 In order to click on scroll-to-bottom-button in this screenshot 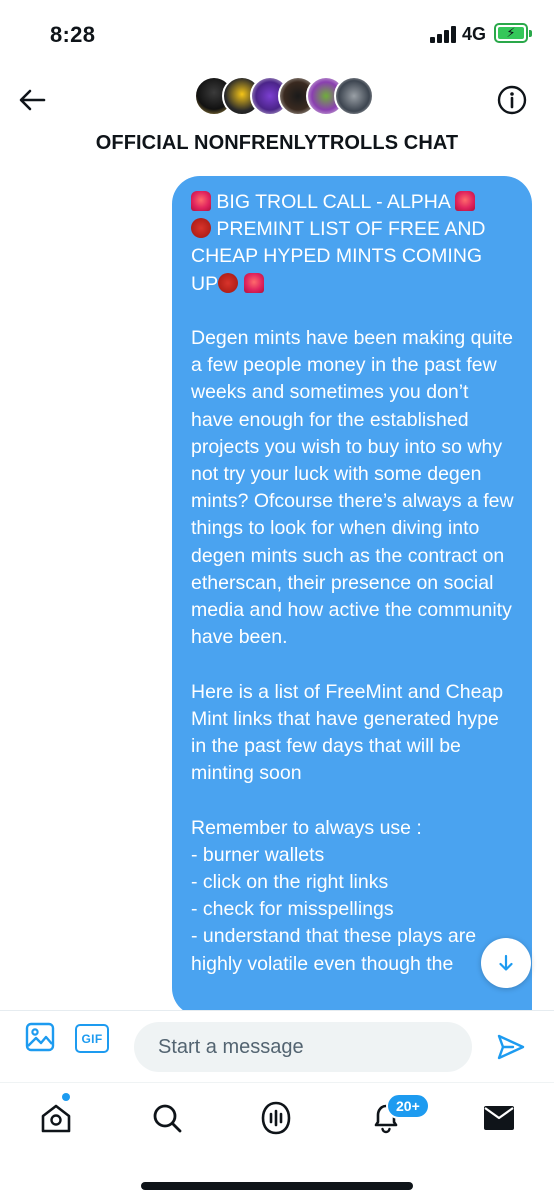, I will do `click(506, 963)`.